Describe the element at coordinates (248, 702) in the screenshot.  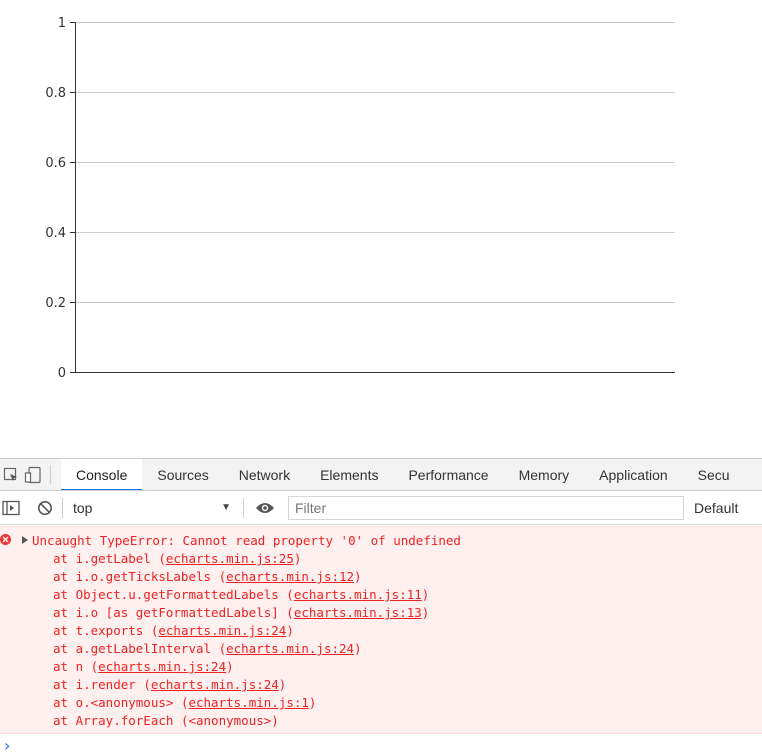
I see `stack-frame-source-link: echarts.min.js:1` at that location.